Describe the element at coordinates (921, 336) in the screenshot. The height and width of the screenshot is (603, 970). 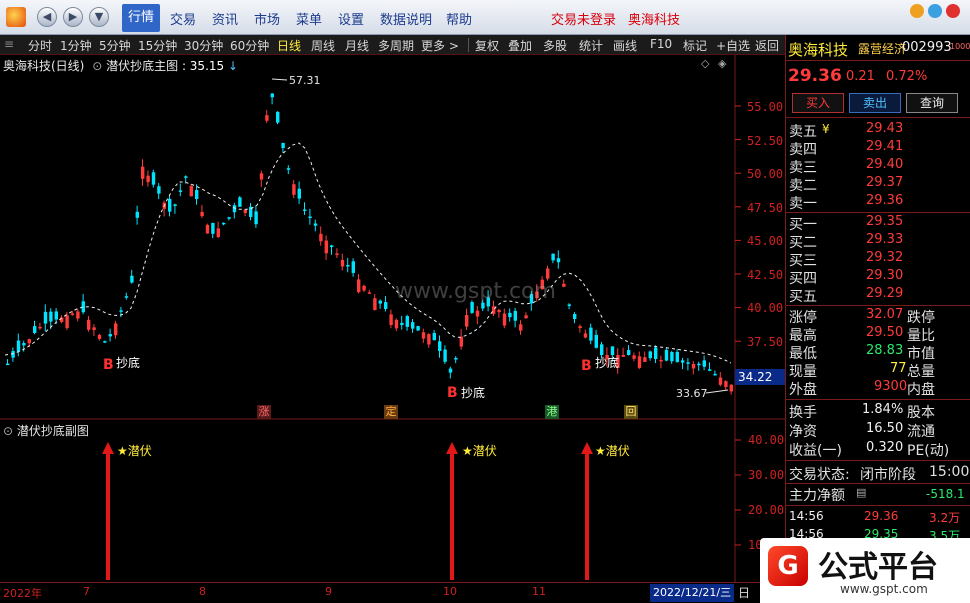
I see `volume-ratio-label: 量比` at that location.